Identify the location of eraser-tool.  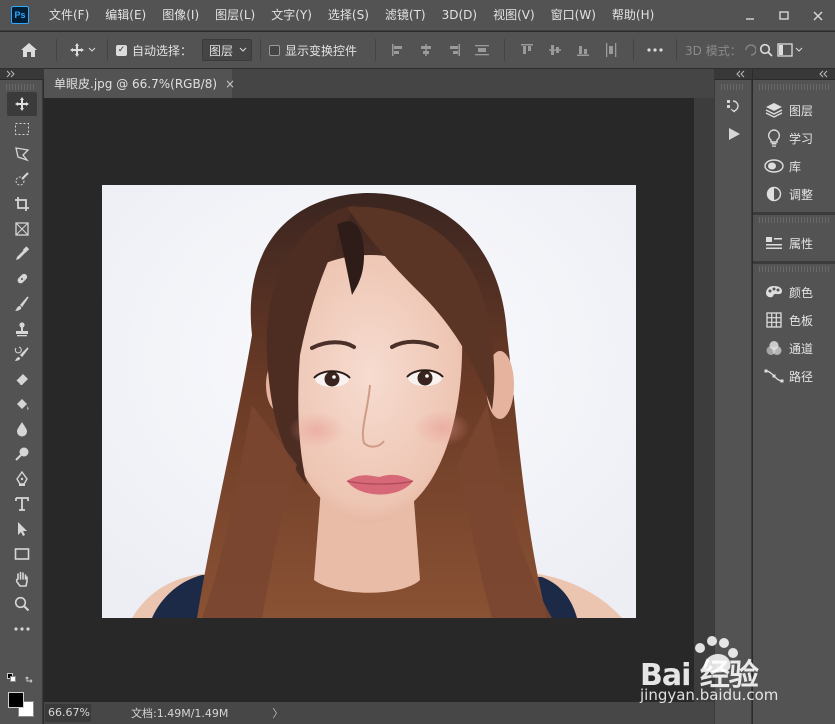
(22, 379).